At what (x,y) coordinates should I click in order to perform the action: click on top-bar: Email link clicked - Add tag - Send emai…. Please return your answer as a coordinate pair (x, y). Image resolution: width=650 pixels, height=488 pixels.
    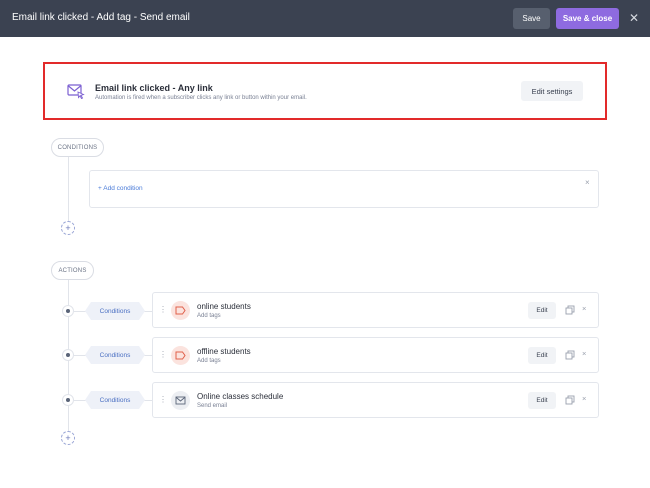
    Looking at the image, I should click on (325, 18).